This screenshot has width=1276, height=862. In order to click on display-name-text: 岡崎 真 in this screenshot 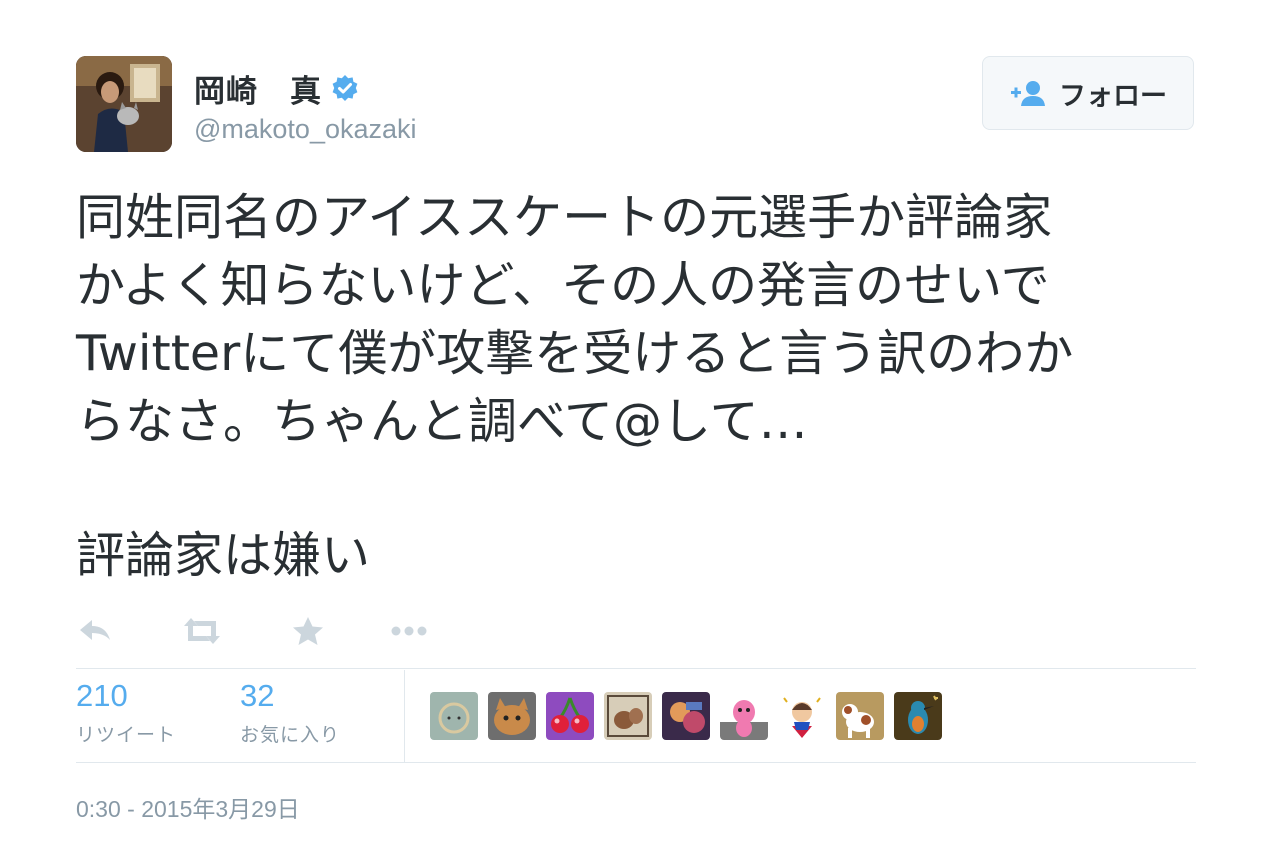, I will do `click(258, 91)`.